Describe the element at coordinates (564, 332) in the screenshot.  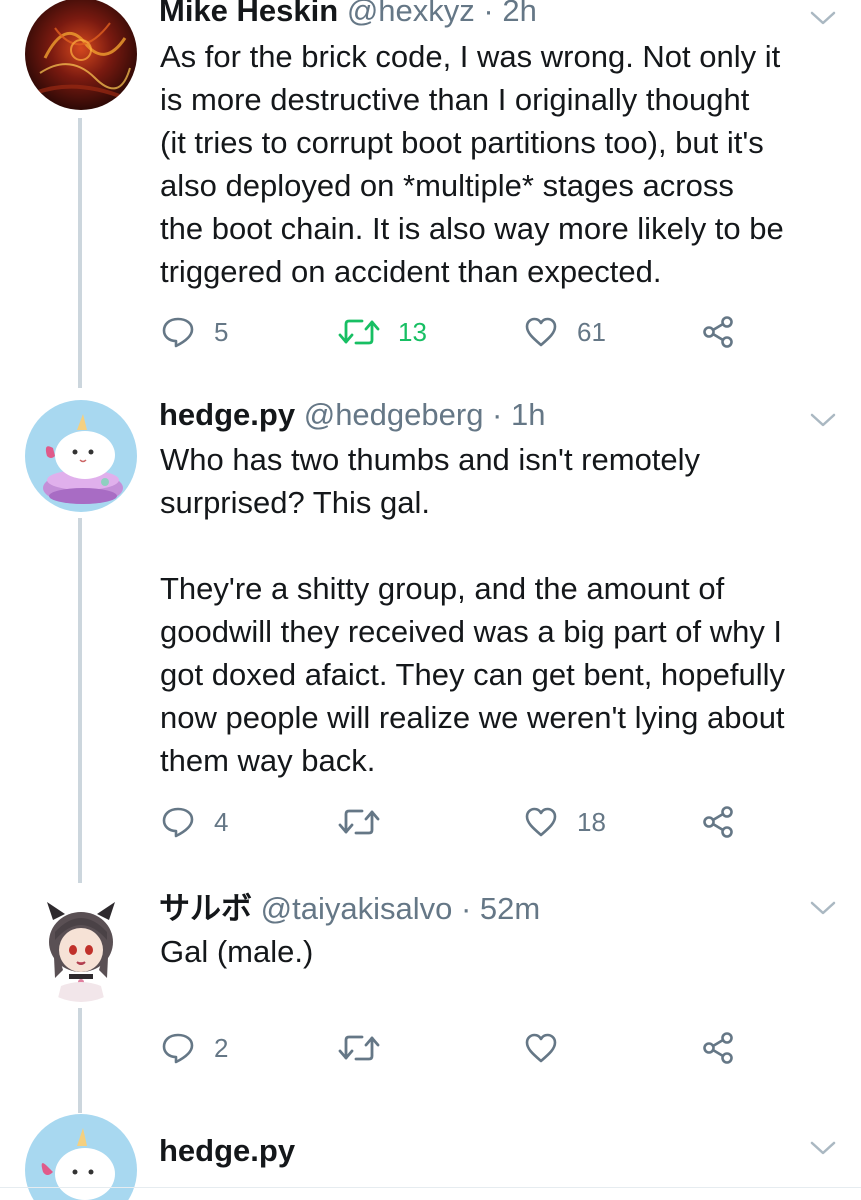
I see `like-button: 61` at that location.